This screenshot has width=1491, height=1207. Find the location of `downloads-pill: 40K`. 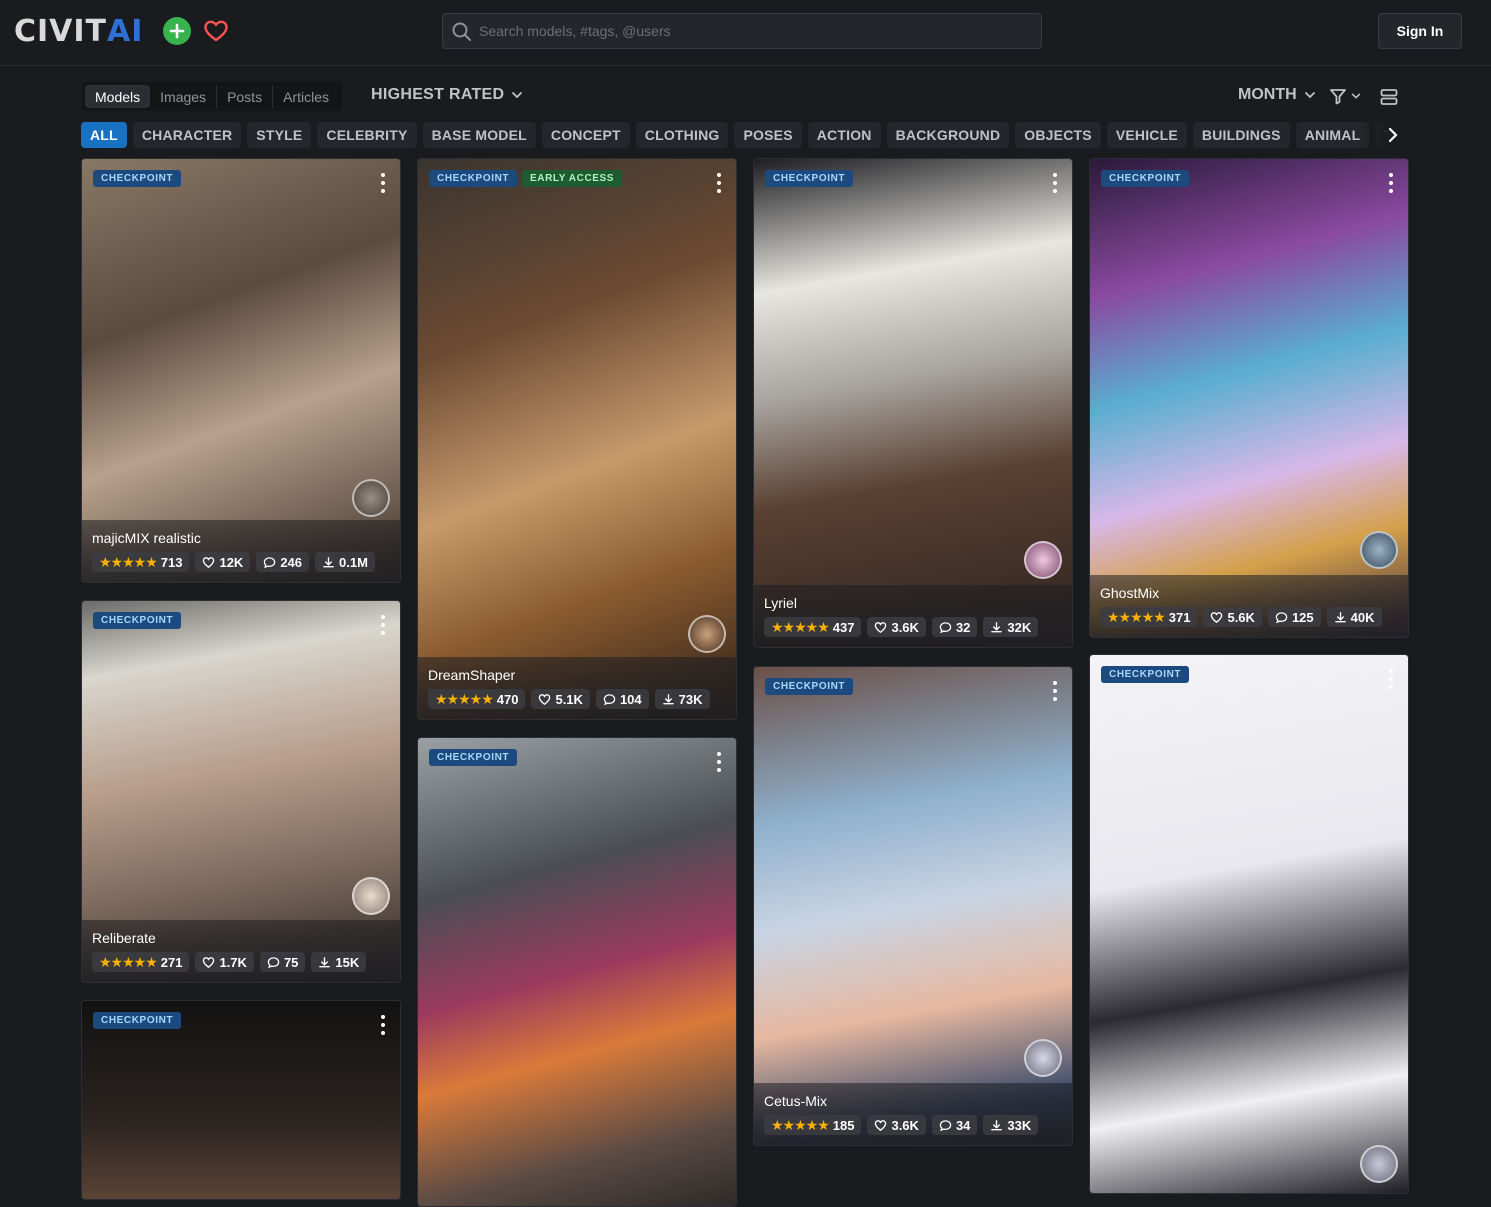

downloads-pill: 40K is located at coordinates (1354, 617).